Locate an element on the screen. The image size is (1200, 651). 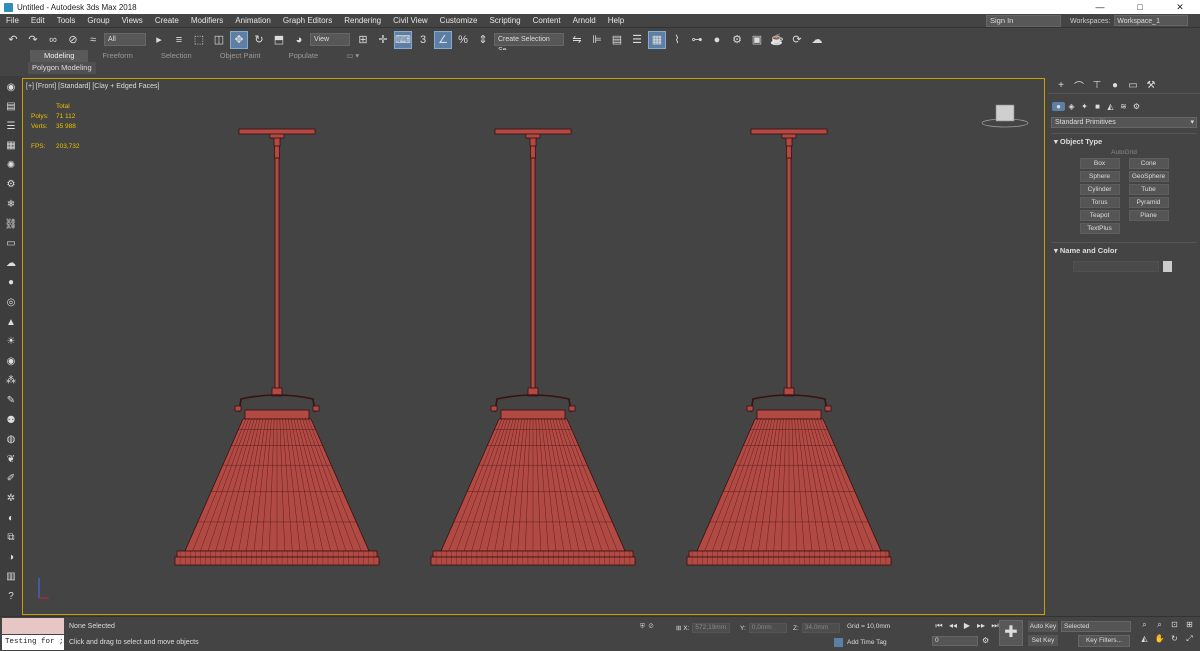
bars-icon: ▥ is located at coordinates (11, 577).